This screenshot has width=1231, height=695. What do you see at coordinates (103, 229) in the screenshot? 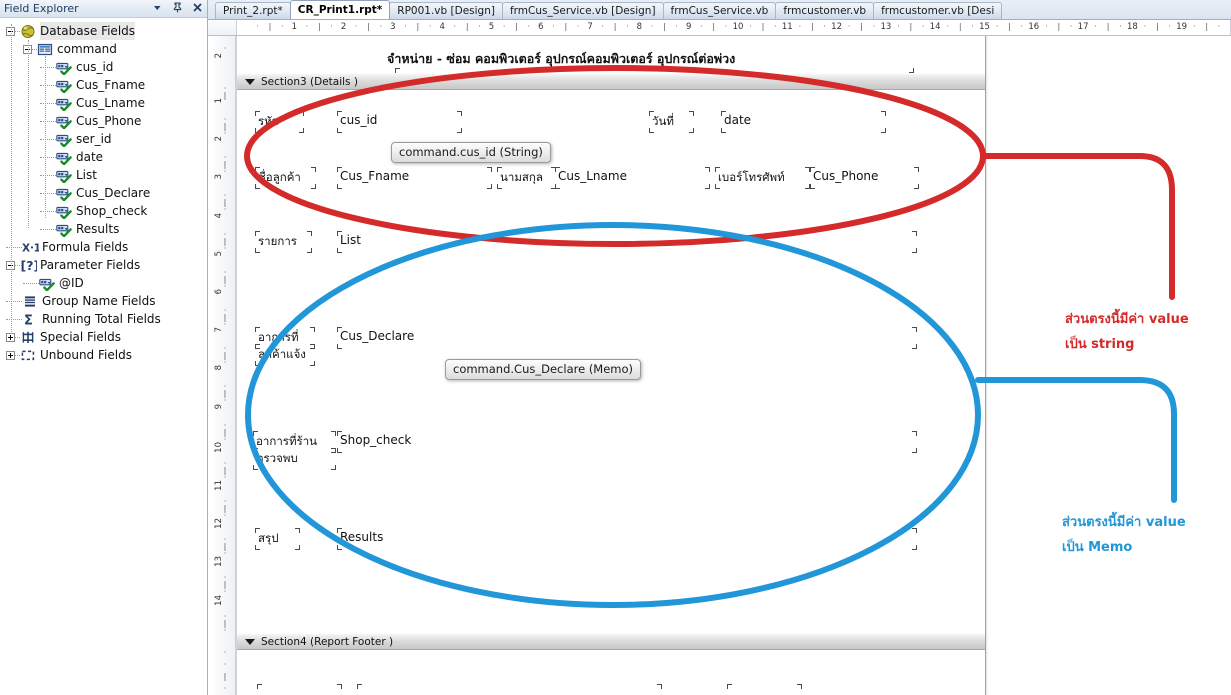
I see `tree-item-results: Results` at bounding box center [103, 229].